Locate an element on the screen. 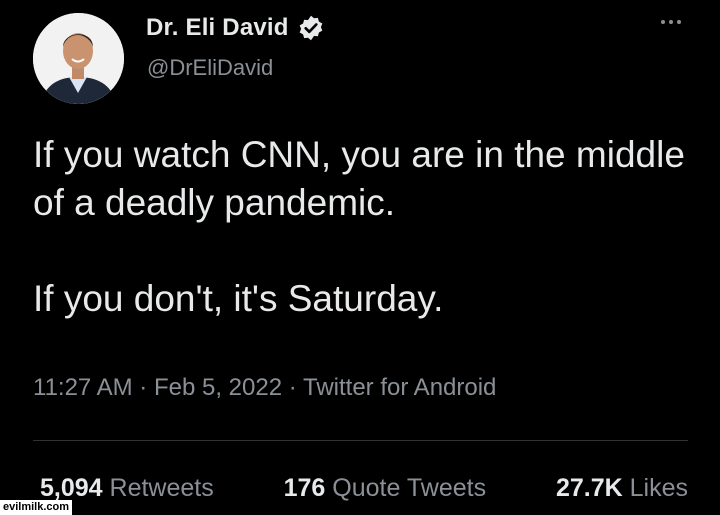  divider is located at coordinates (360, 440).